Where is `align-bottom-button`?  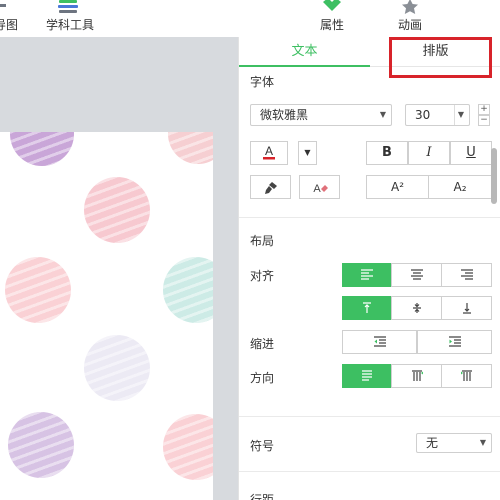 align-bottom-button is located at coordinates (466, 308).